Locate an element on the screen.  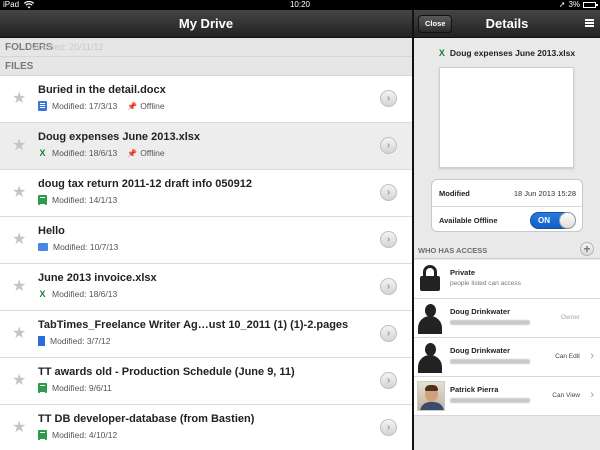
file-name: Buried in the detail.docx is located at coordinates (102, 90).